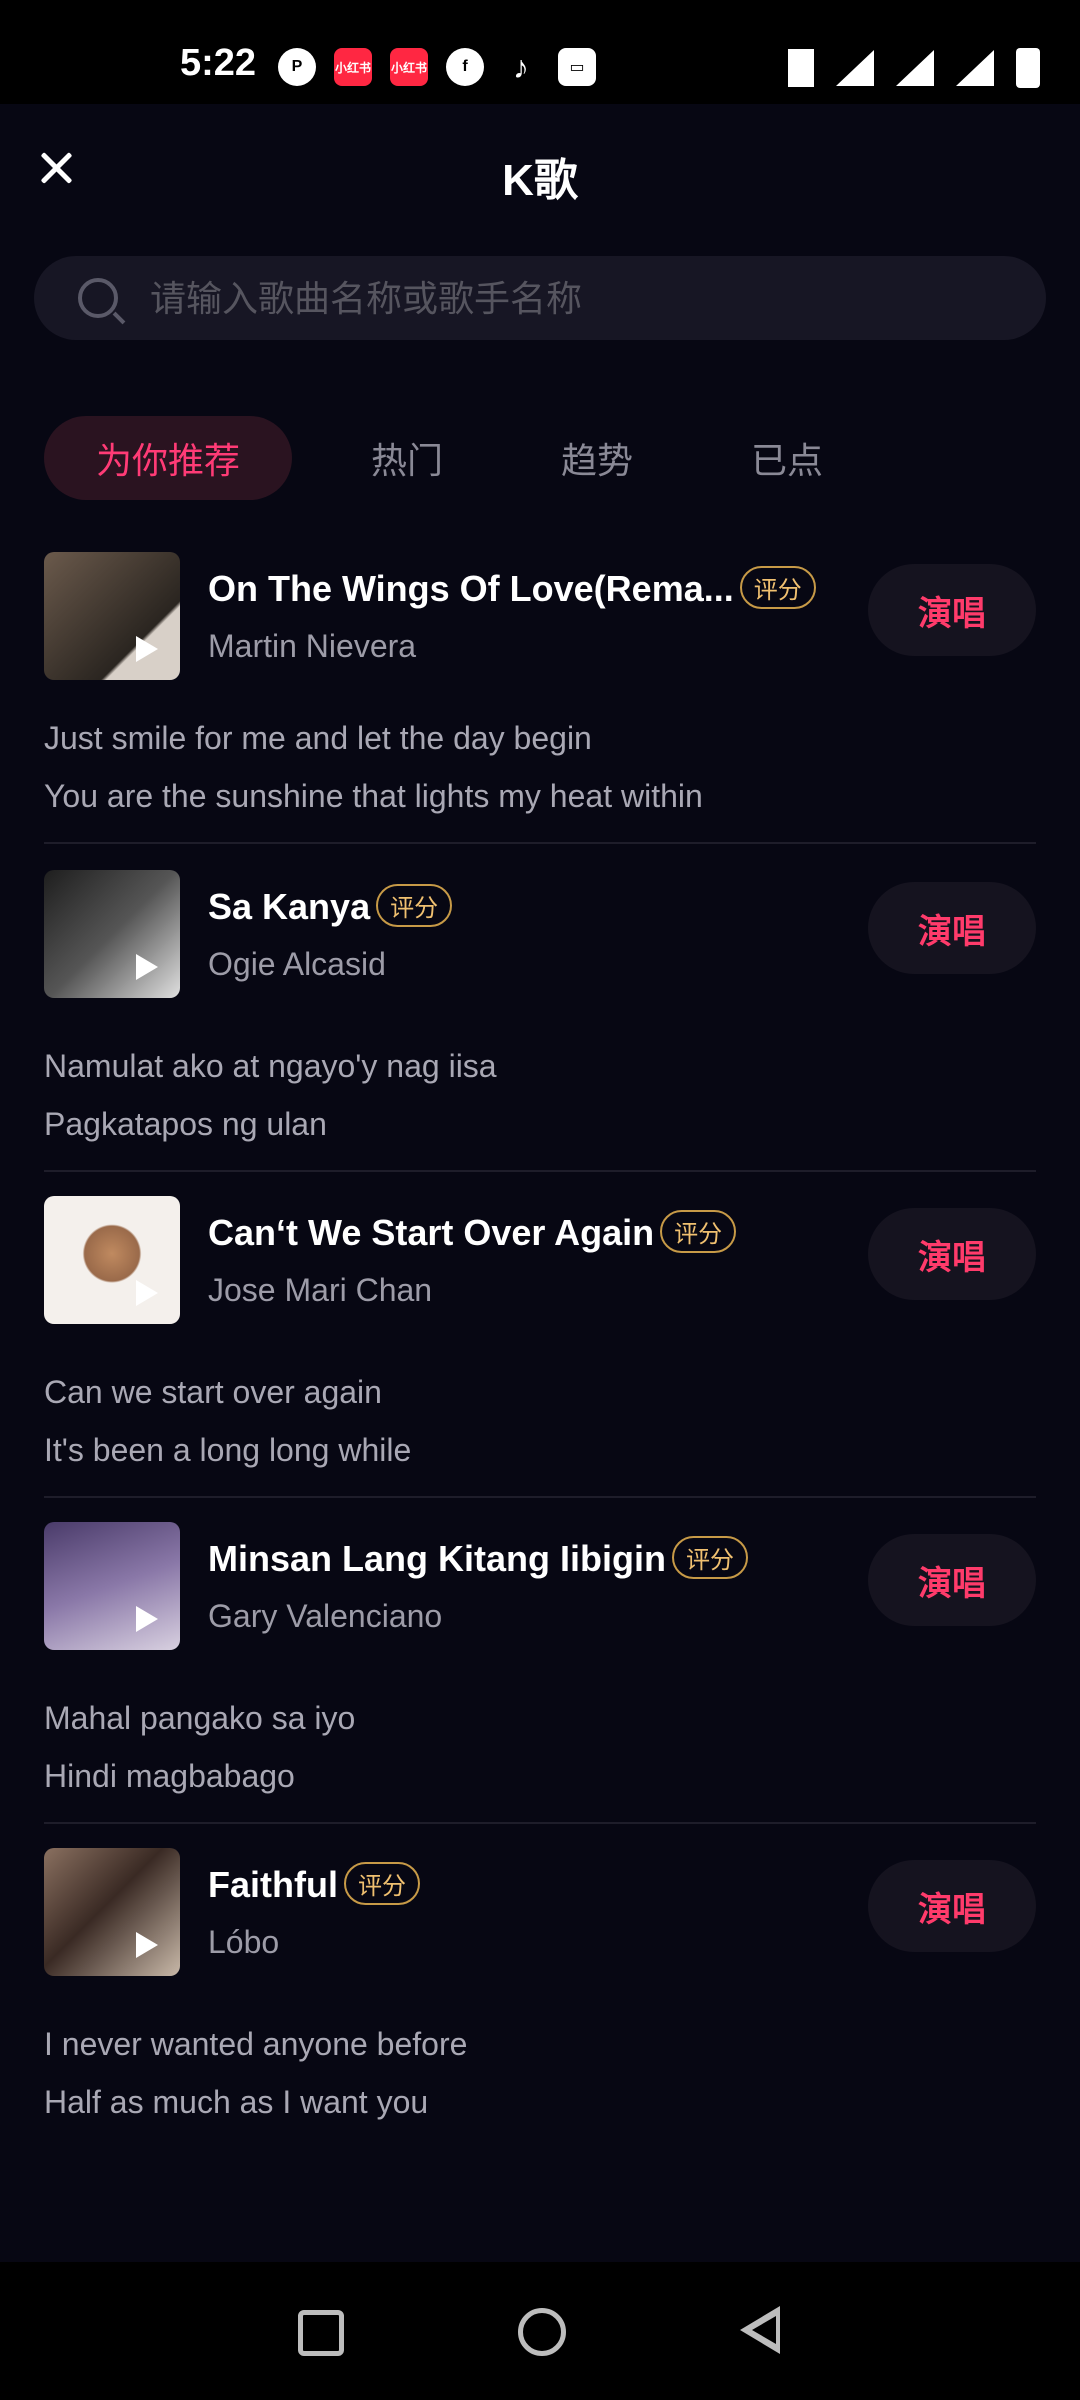 The height and width of the screenshot is (2400, 1080). Describe the element at coordinates (236, 2102) in the screenshot. I see `lyric-line: Half as much as I want you` at that location.